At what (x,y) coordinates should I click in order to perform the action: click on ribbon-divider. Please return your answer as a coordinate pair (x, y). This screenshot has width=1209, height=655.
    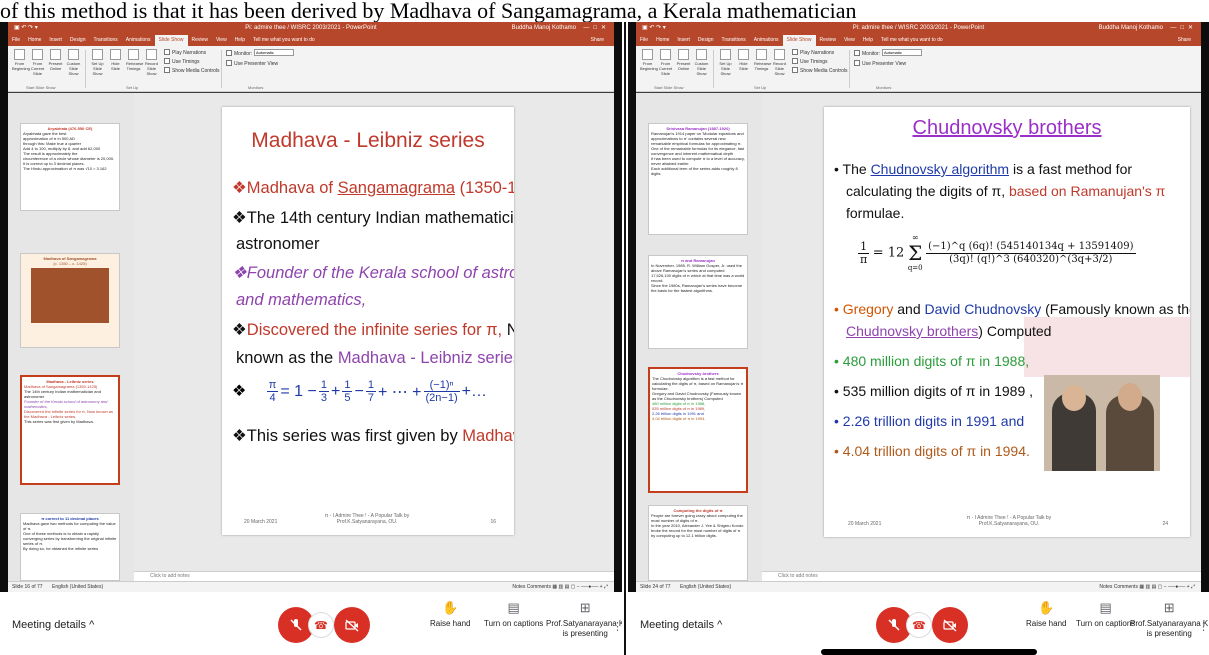
    Looking at the image, I should click on (85, 69).